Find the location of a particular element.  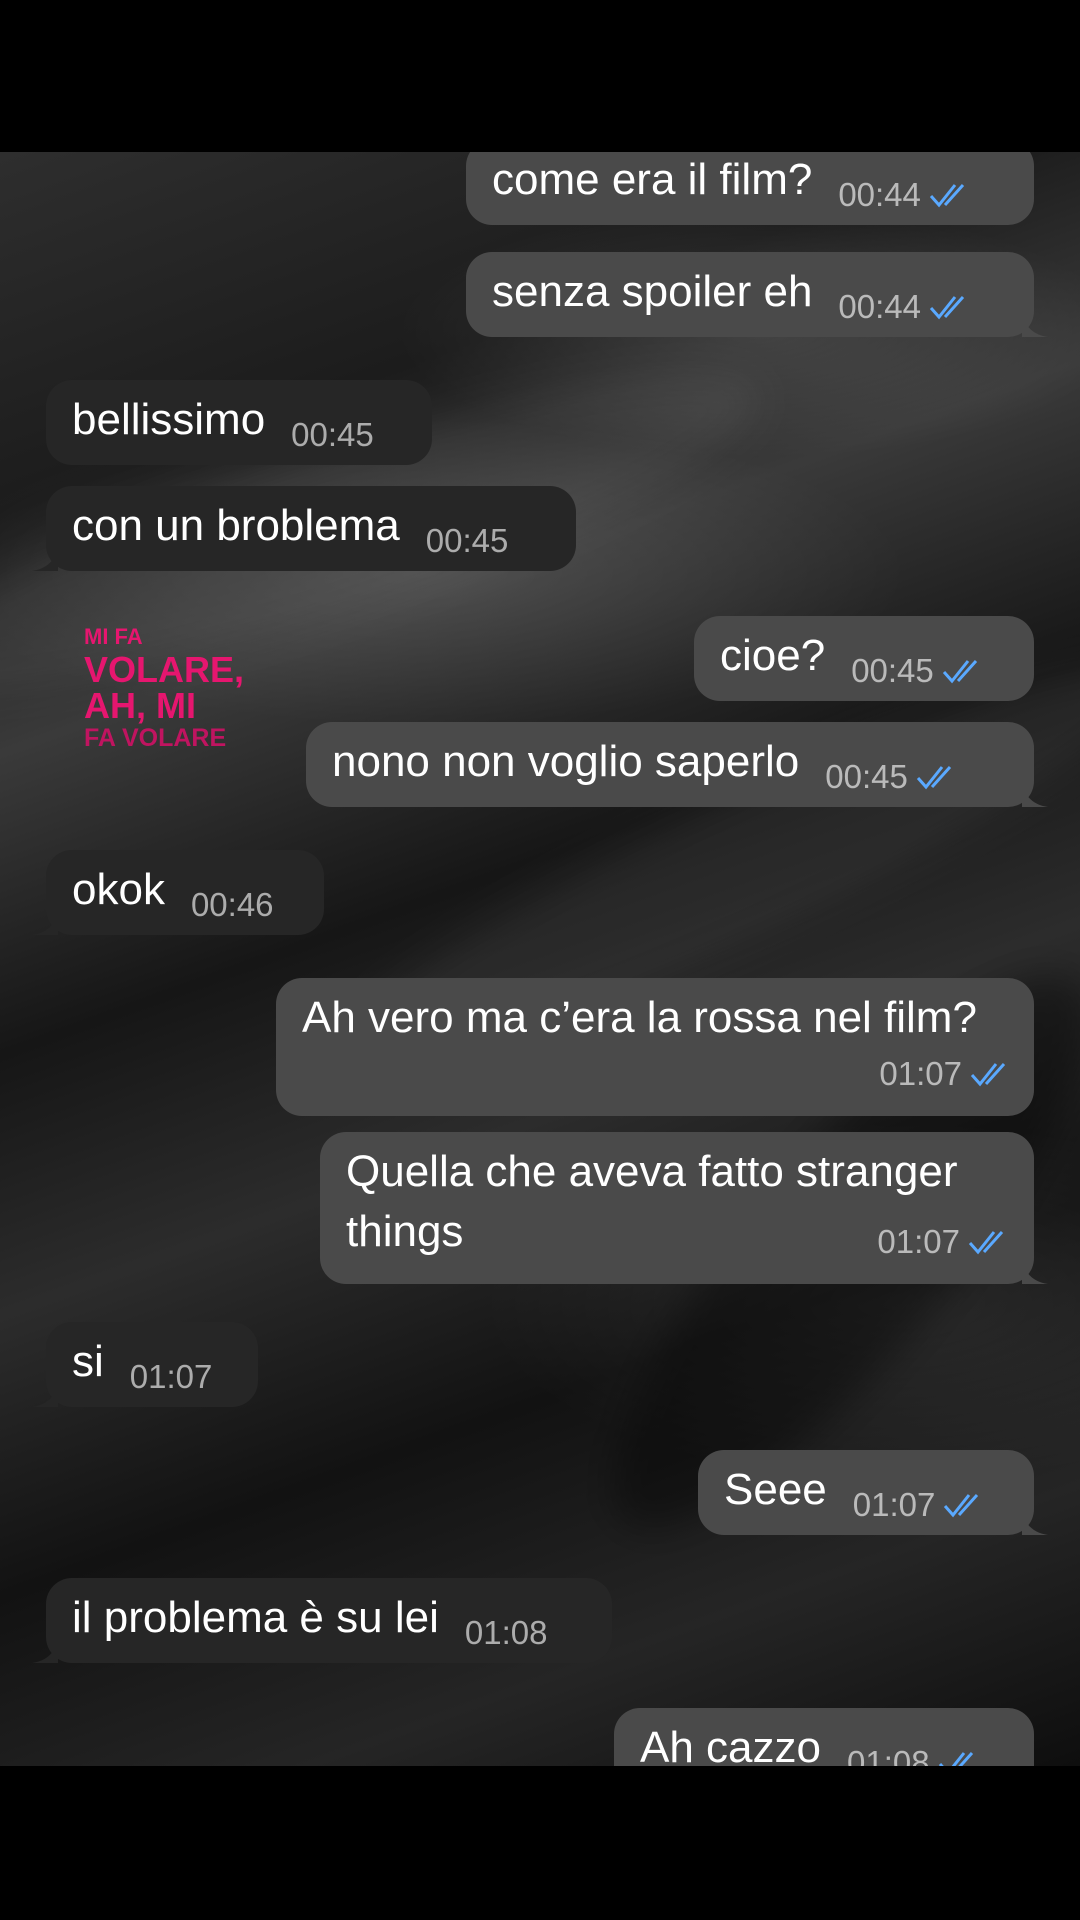

message-text: okok is located at coordinates (118, 889).